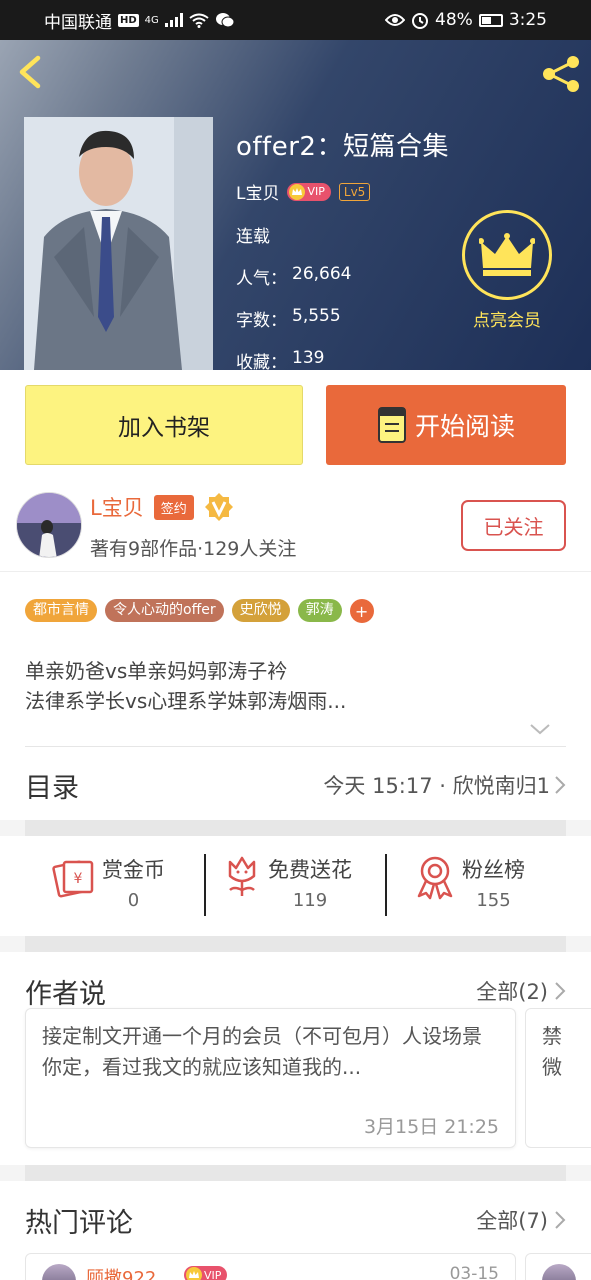  I want to click on signal-icon, so click(173, 20).